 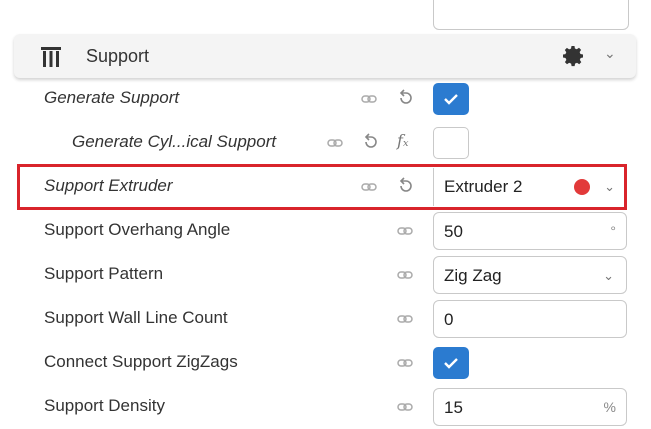 I want to click on setting-row-support-pattern: Support Pattern Zig Zag ⌄, so click(x=325, y=275).